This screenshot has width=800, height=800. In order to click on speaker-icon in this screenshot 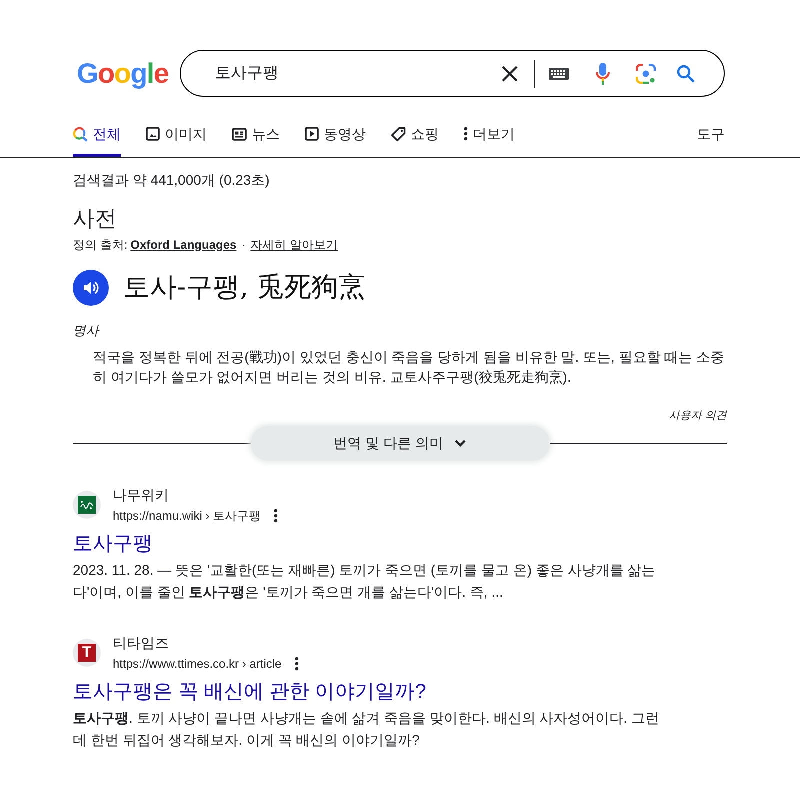, I will do `click(91, 288)`.